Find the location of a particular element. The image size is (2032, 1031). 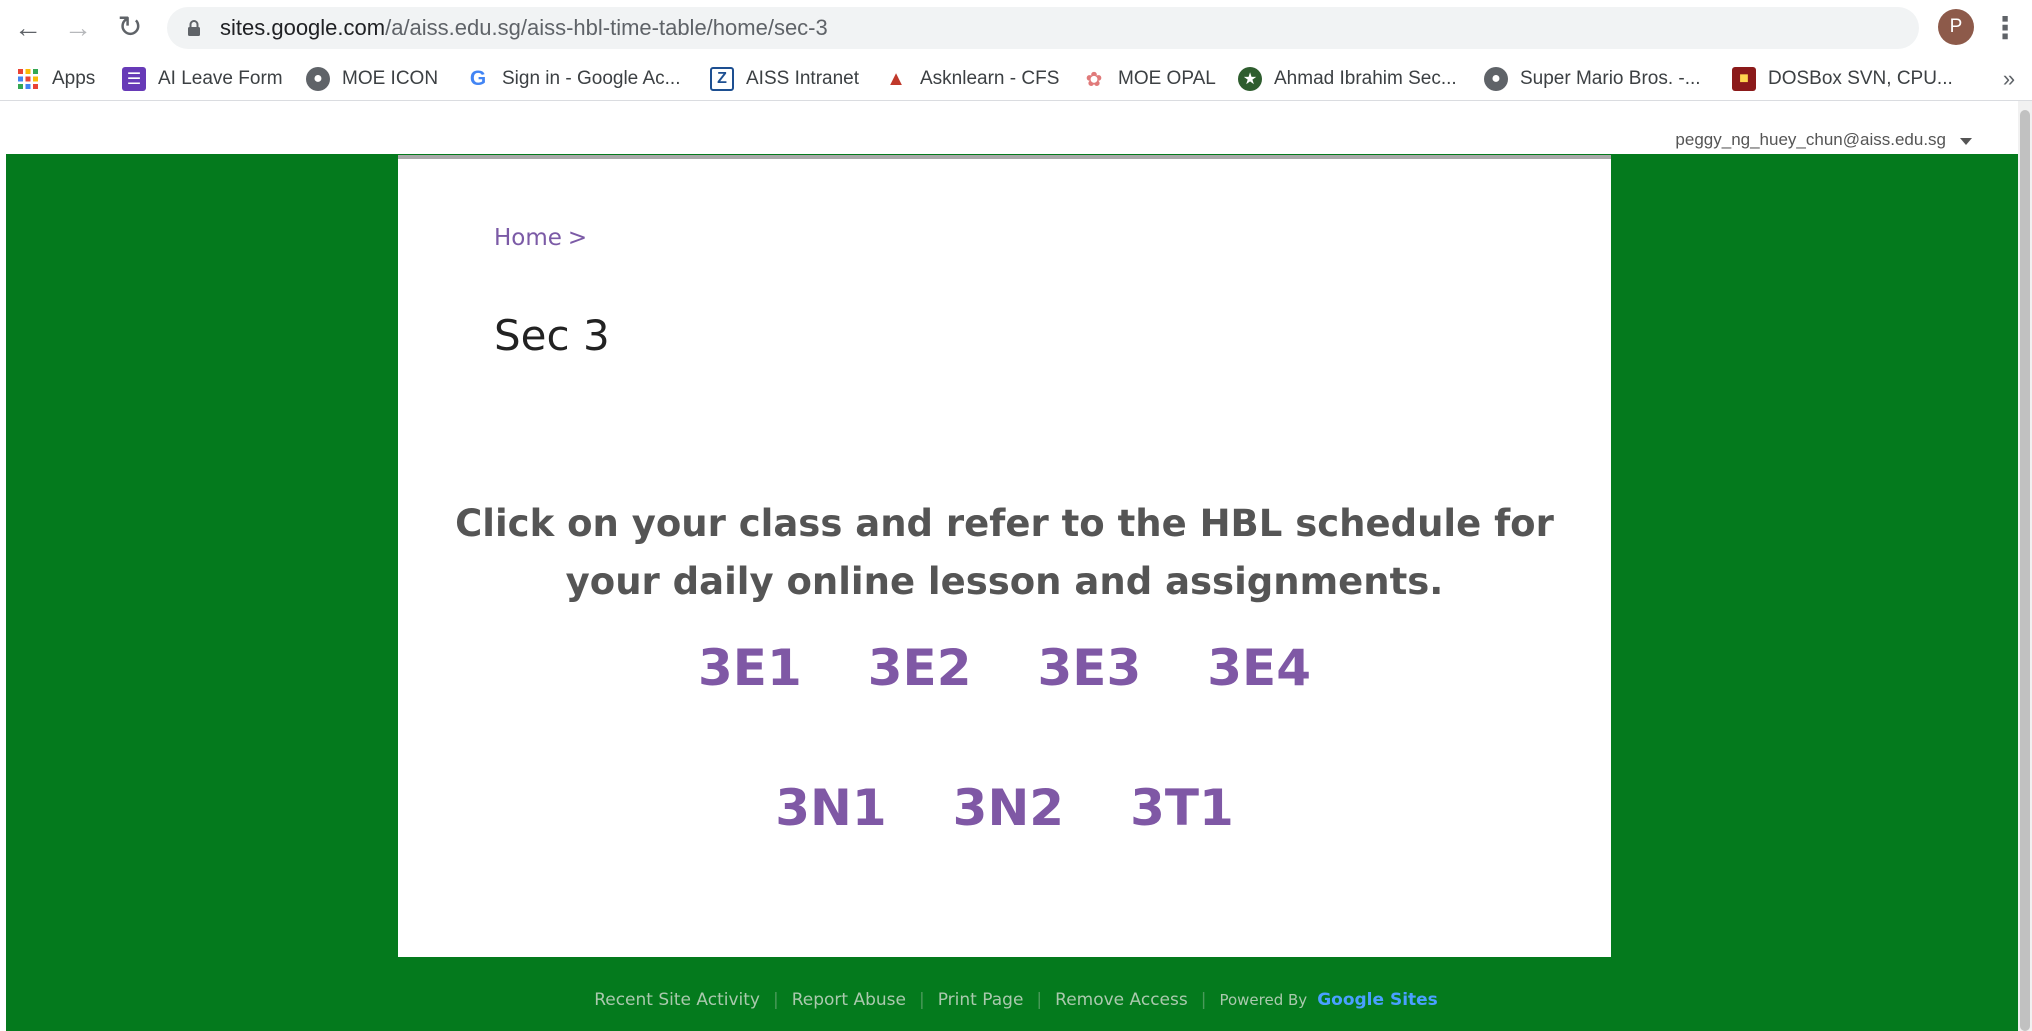

menu-kebab-icon: ⋮ is located at coordinates (2005, 28).